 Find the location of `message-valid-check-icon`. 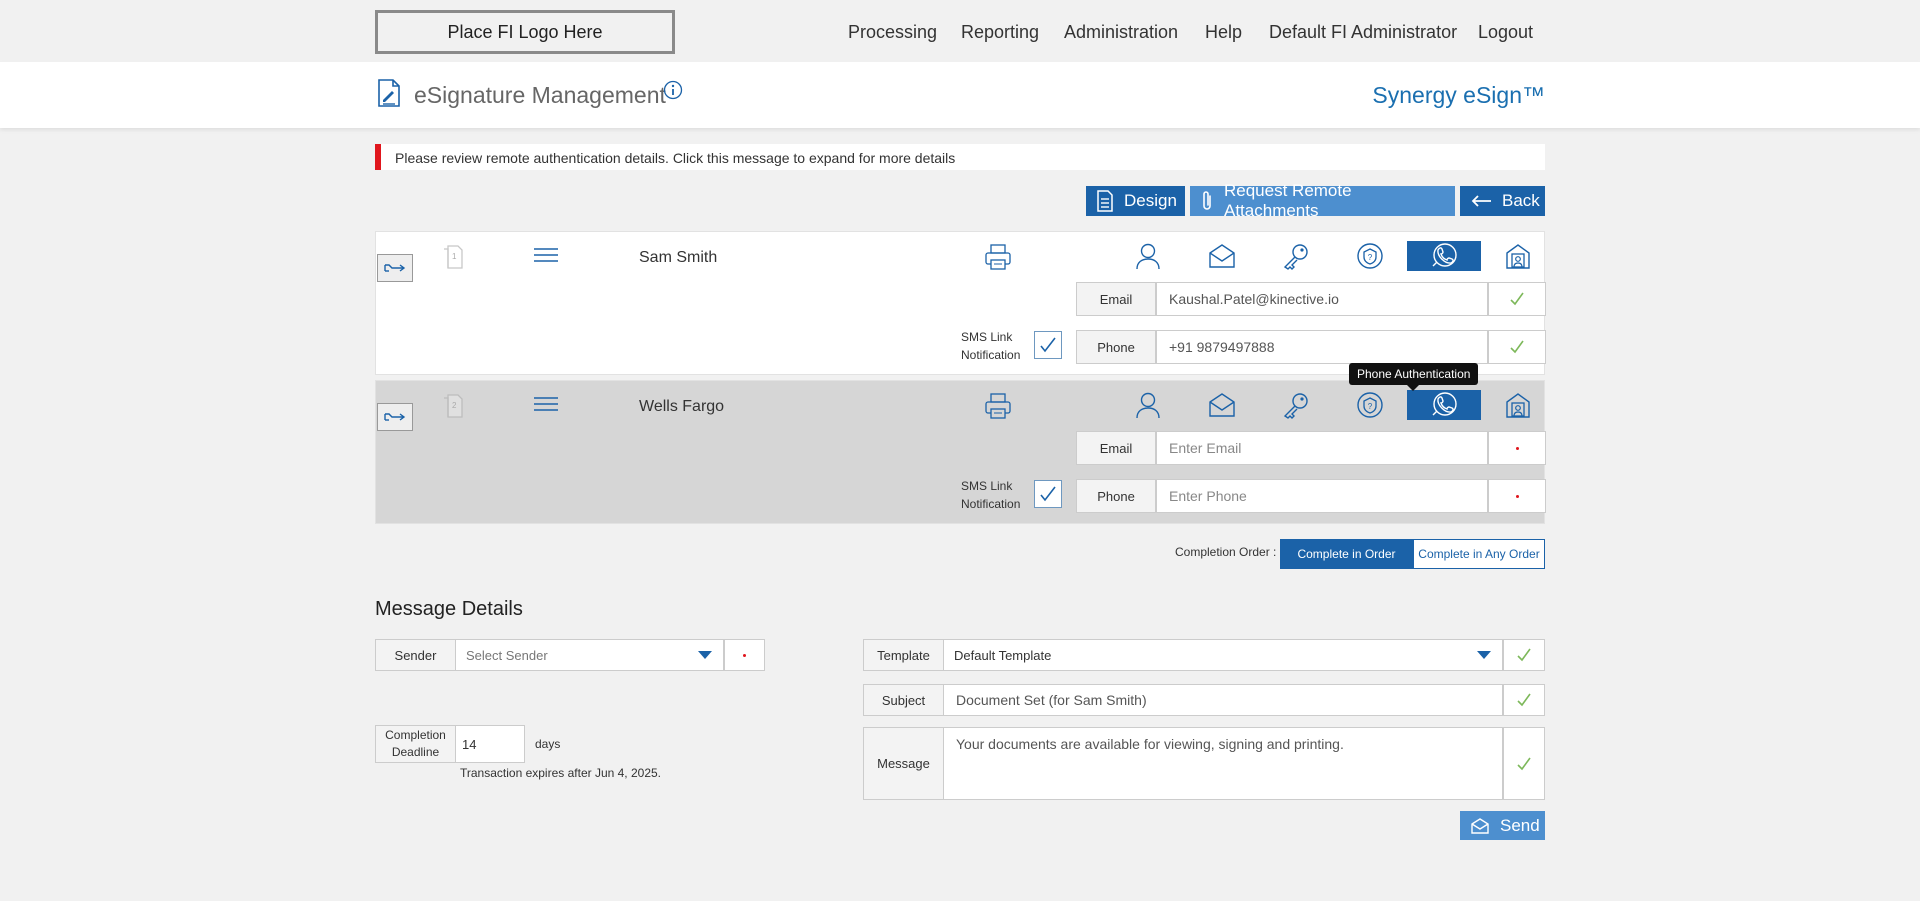

message-valid-check-icon is located at coordinates (1524, 763).